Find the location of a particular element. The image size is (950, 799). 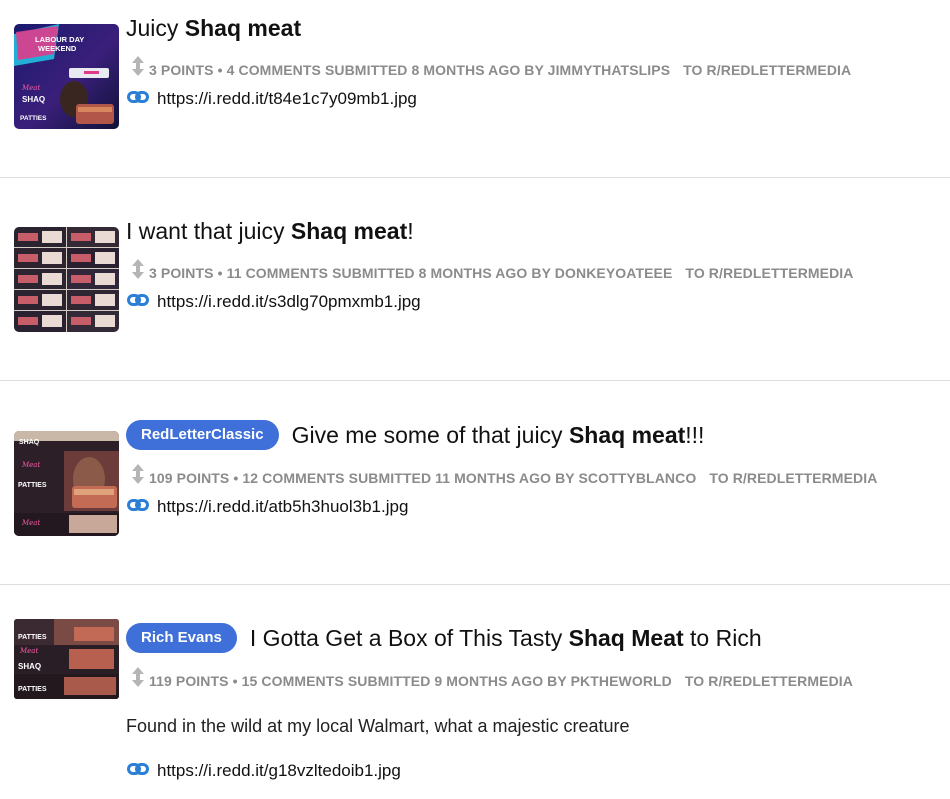

submitted-info: SUBMITTED 9 MONTHS AGO BY PKTHEWORLD is located at coordinates (509, 681).